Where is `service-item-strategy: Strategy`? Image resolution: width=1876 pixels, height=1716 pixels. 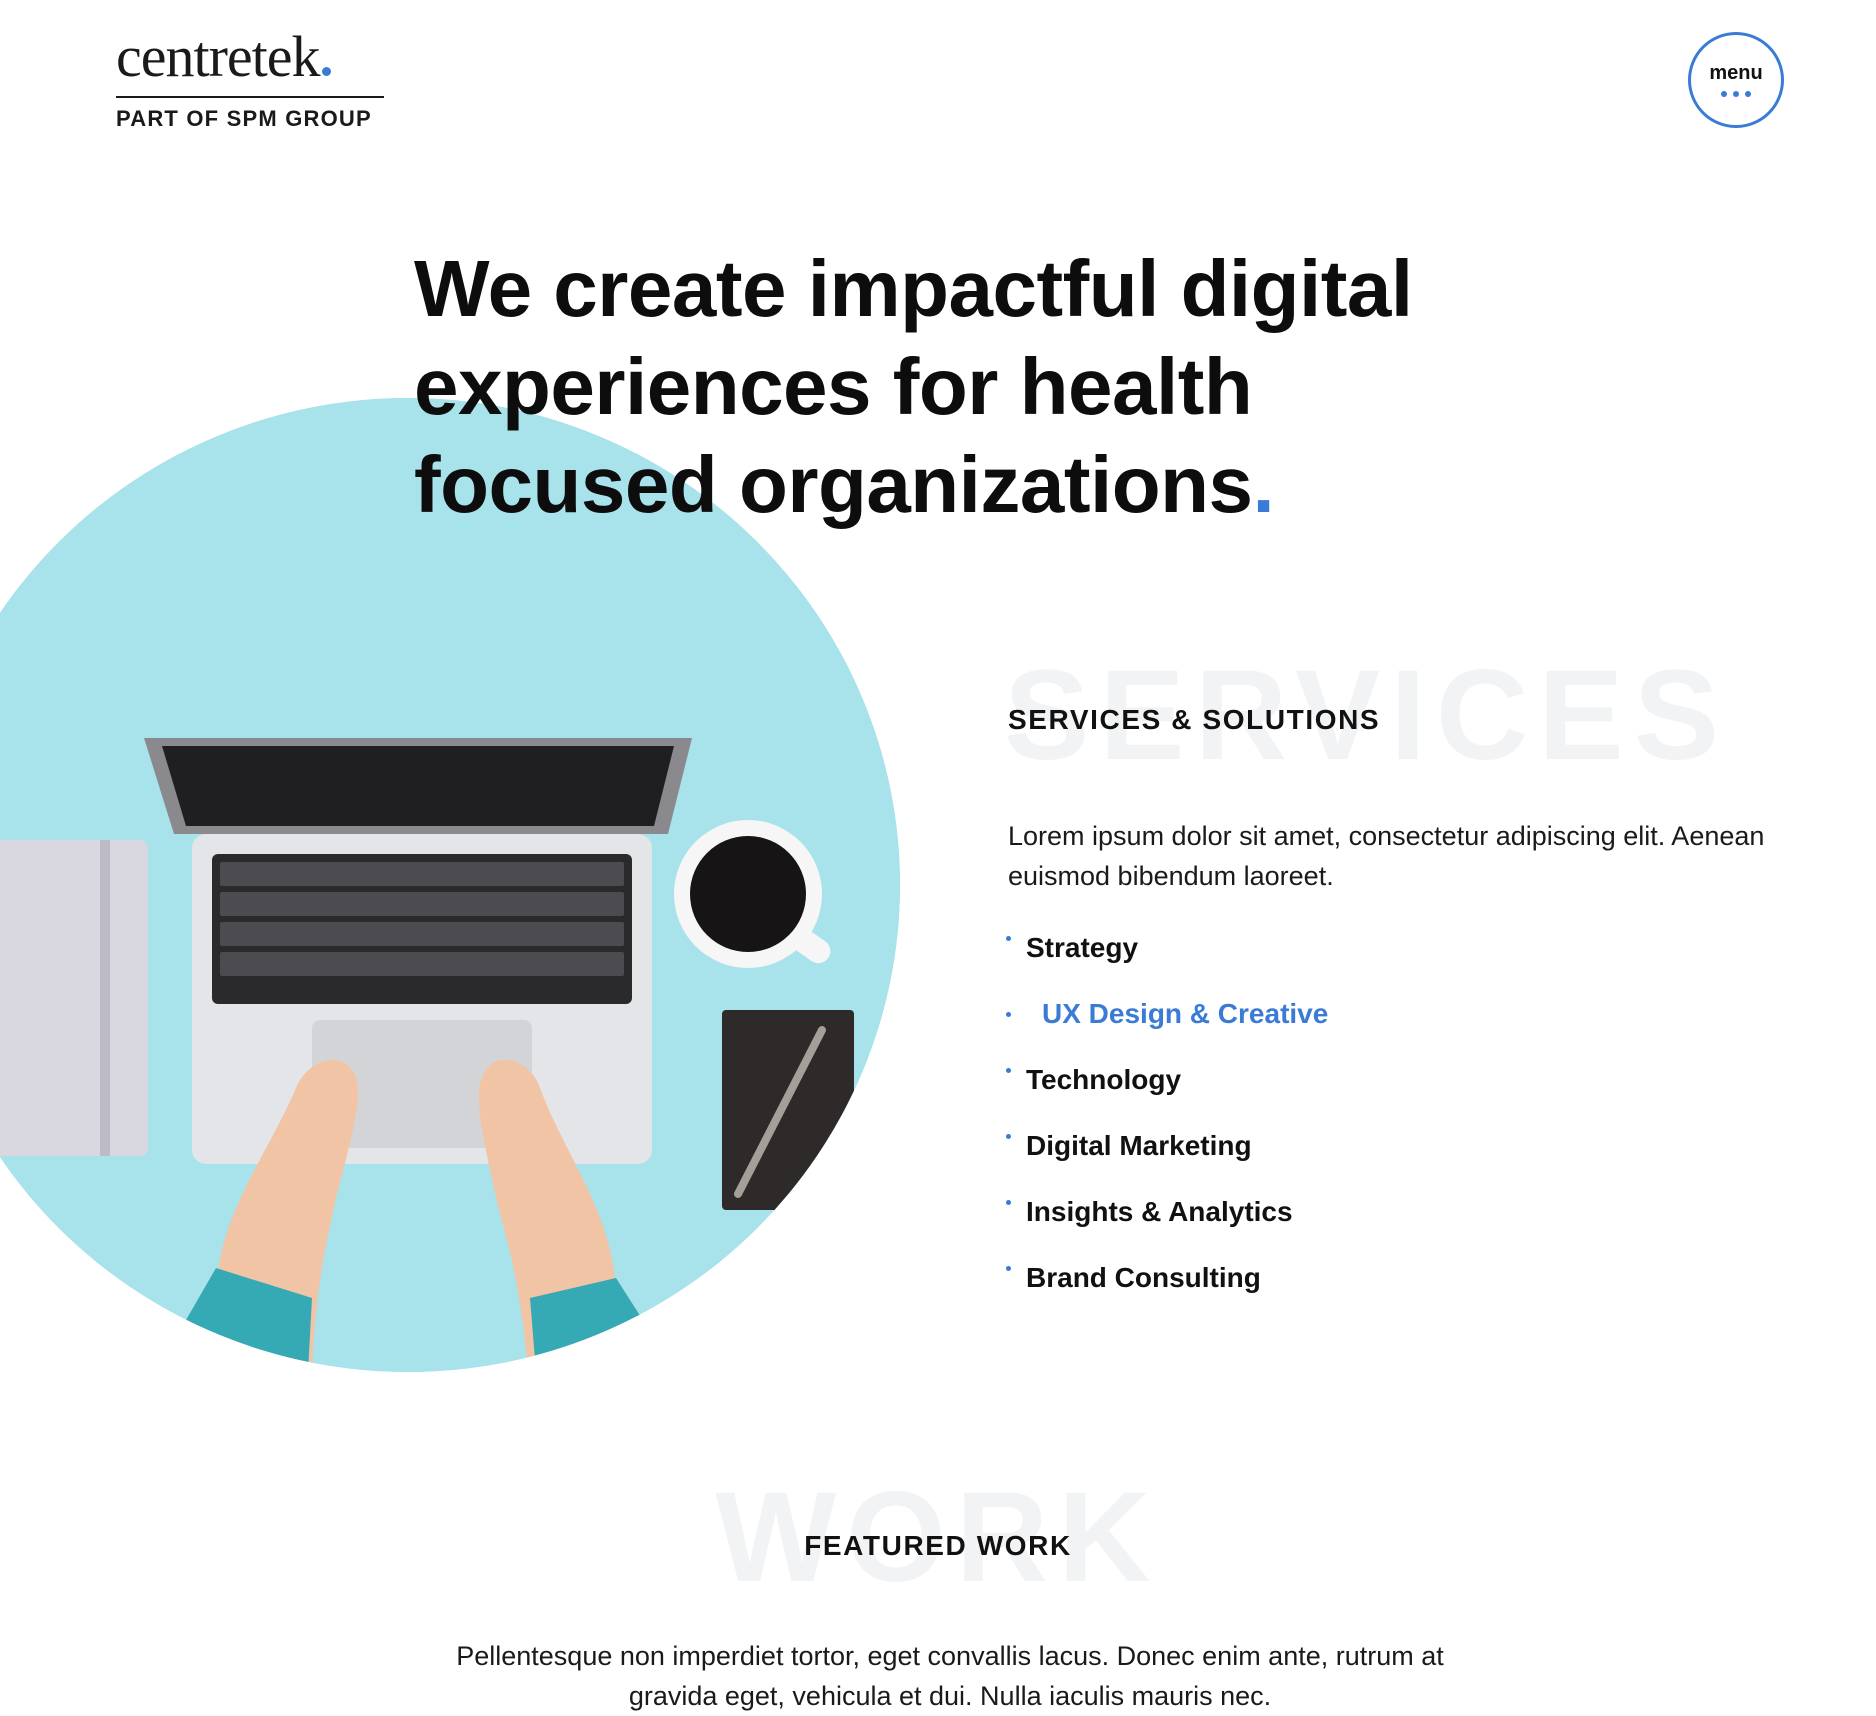 service-item-strategy: Strategy is located at coordinates (1167, 957).